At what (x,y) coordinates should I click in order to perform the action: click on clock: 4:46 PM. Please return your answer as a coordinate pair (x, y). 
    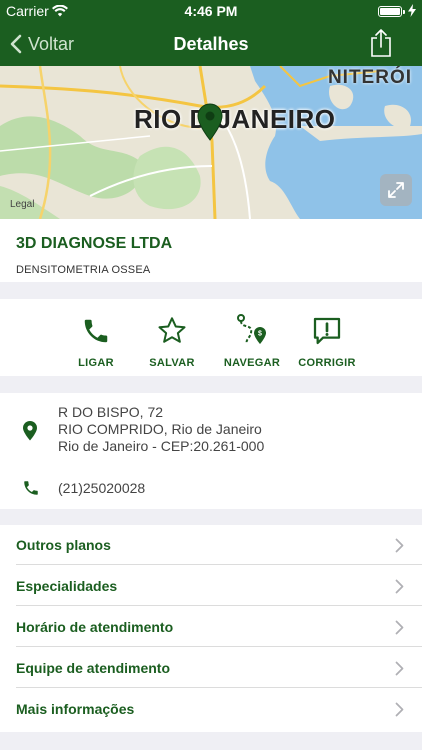
    Looking at the image, I should click on (211, 11).